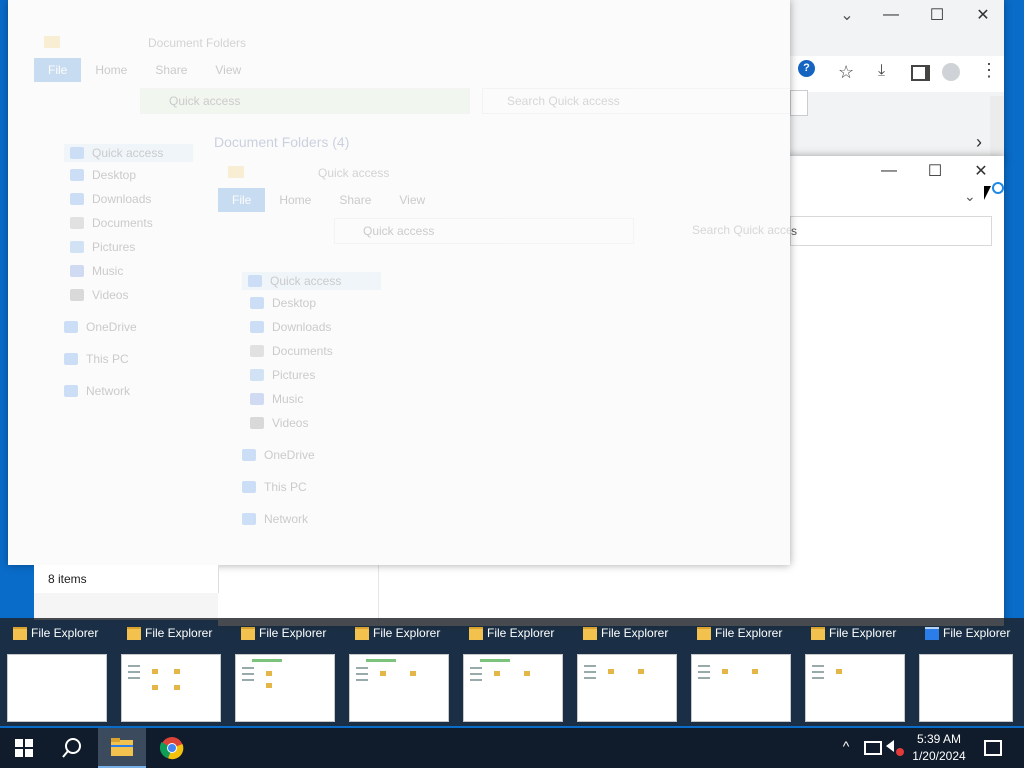  Describe the element at coordinates (806, 68) in the screenshot. I see `help-badge-icon: ?` at that location.